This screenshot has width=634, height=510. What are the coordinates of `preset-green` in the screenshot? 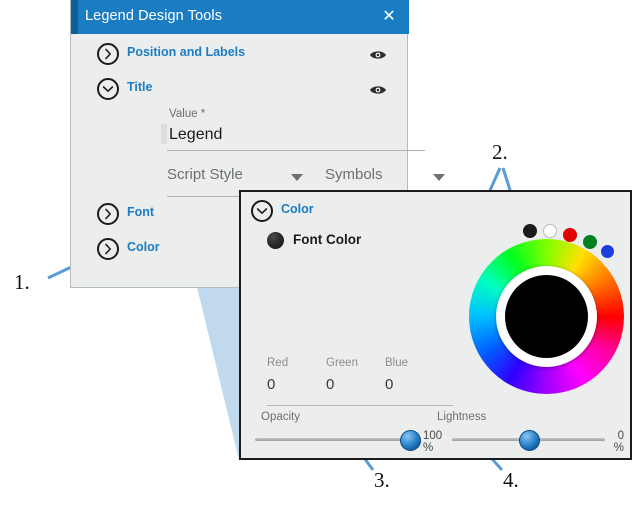 It's located at (590, 242).